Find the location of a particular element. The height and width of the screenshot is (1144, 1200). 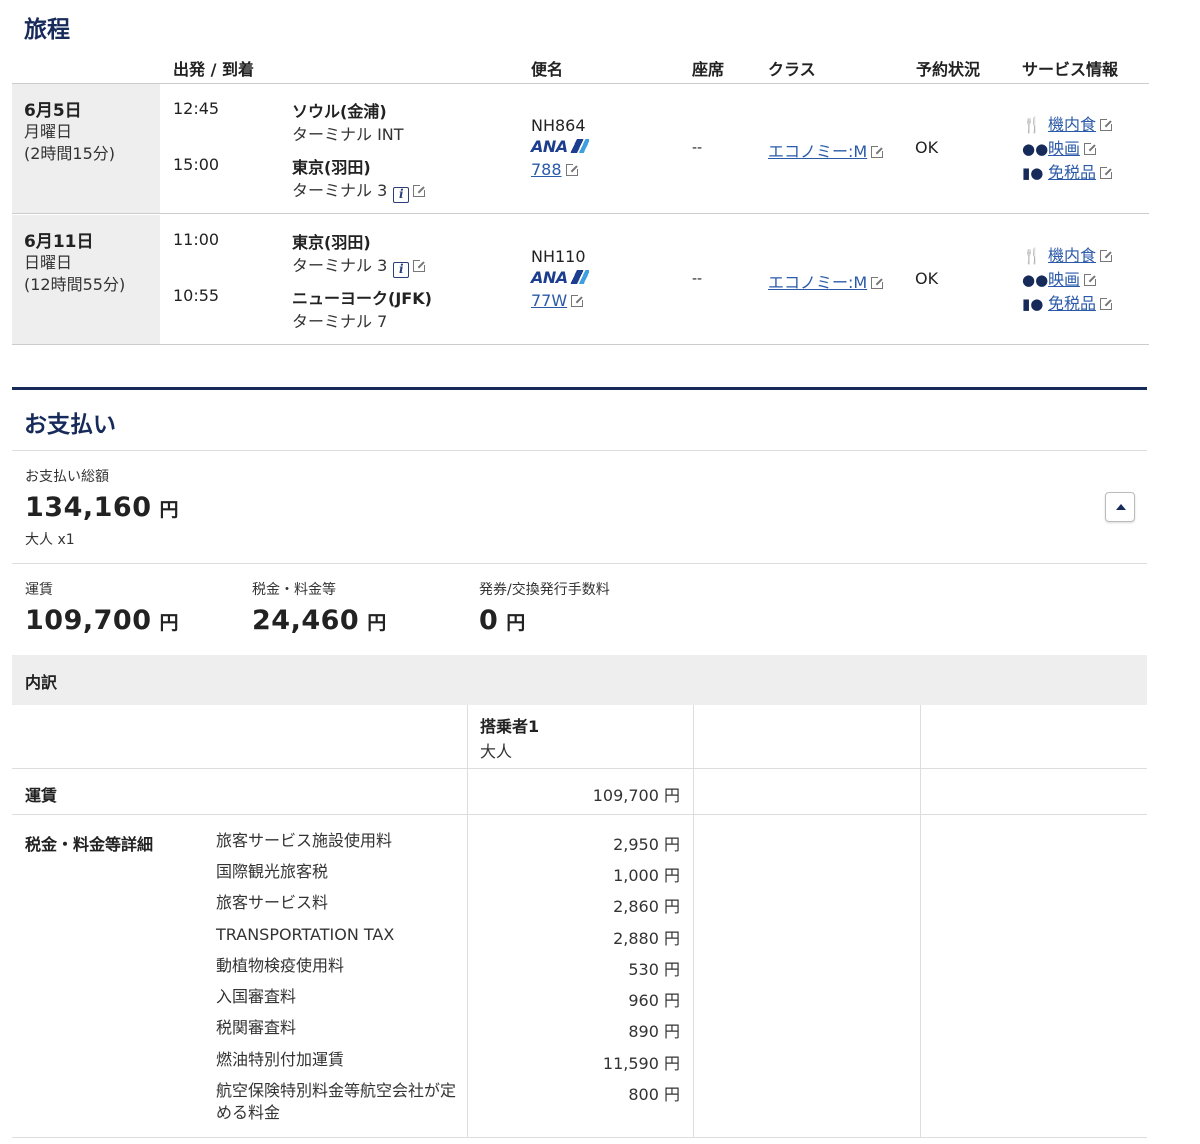

tax-item-value: 890 円 is located at coordinates (654, 1031).